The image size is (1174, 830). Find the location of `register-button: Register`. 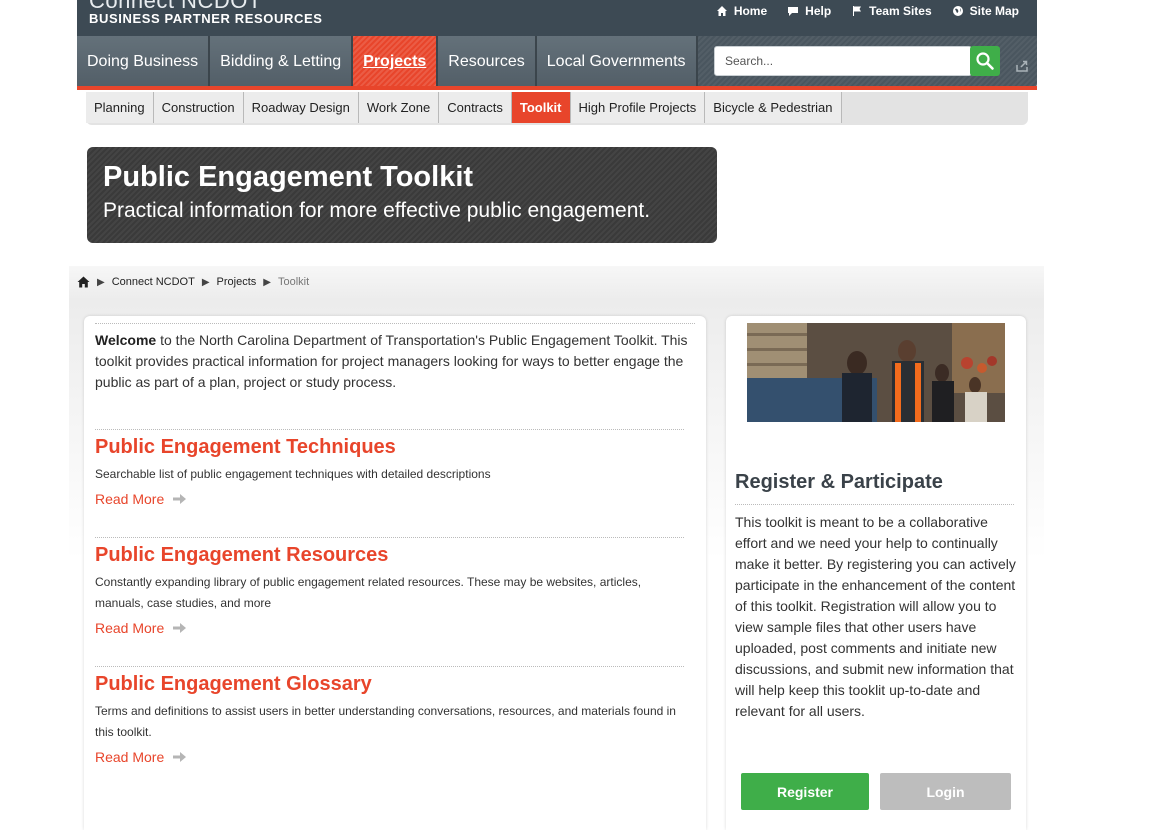

register-button: Register is located at coordinates (805, 791).